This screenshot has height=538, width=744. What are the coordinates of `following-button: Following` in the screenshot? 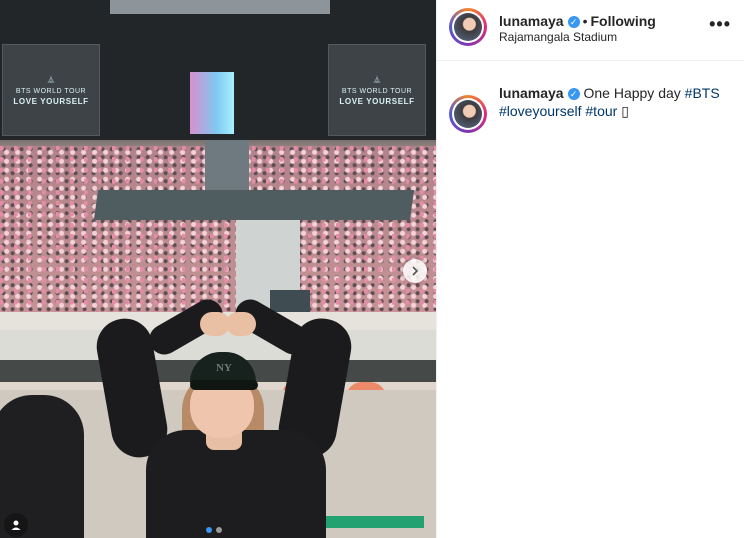 It's located at (623, 21).